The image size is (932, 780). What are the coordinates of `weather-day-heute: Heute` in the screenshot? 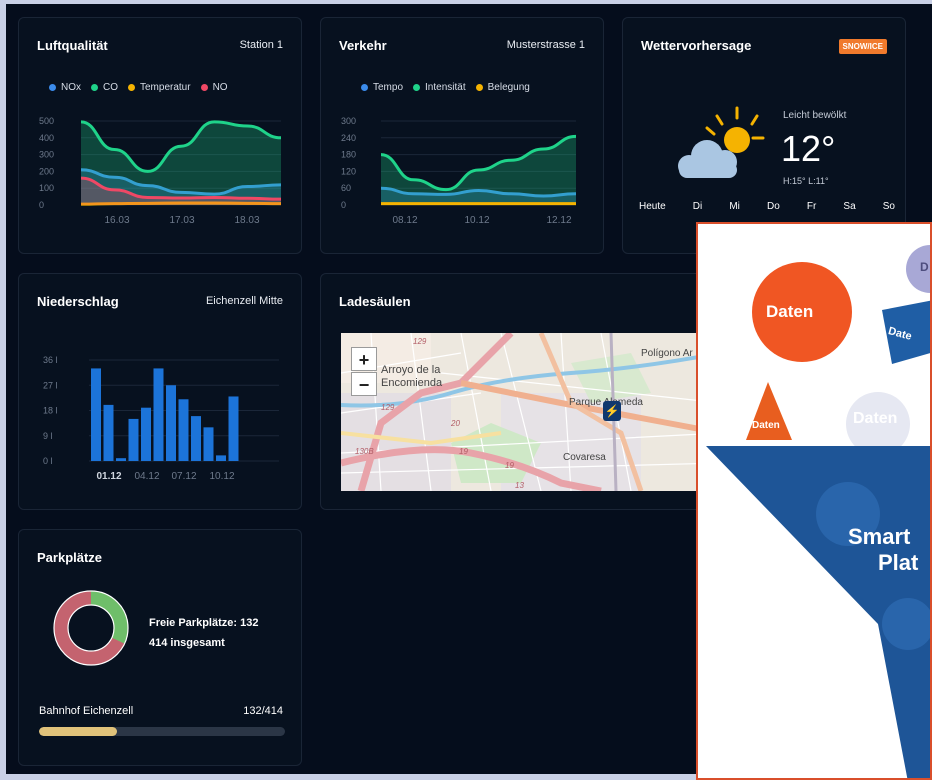 It's located at (652, 206).